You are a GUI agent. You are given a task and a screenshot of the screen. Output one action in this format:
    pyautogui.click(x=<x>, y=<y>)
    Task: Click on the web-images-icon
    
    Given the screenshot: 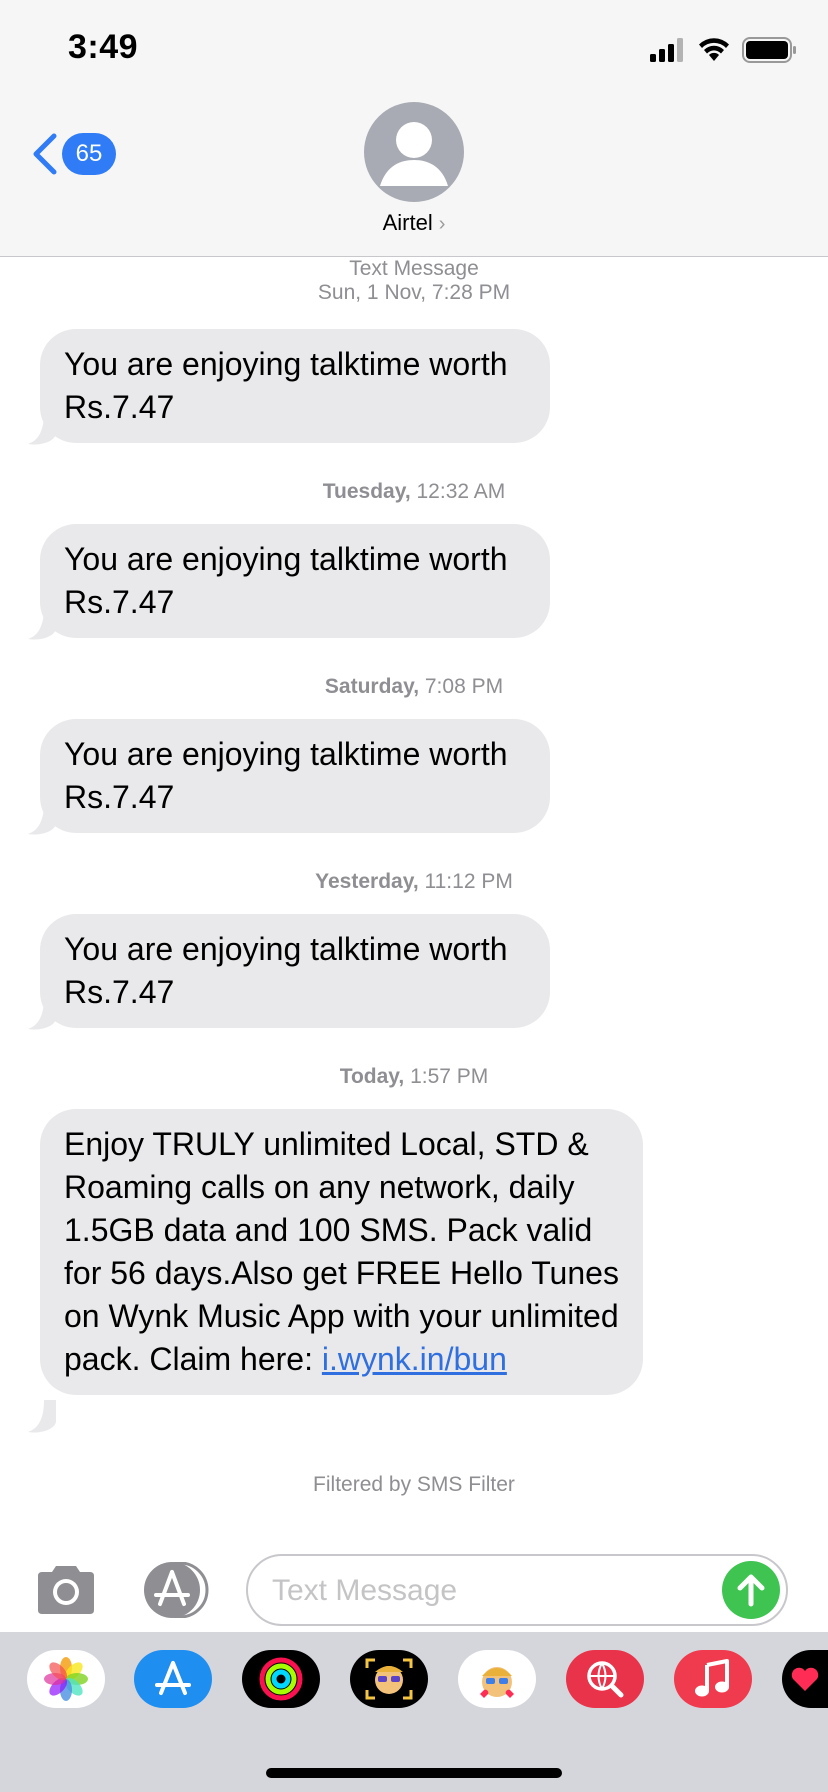 What is the action you would take?
    pyautogui.click(x=605, y=1679)
    